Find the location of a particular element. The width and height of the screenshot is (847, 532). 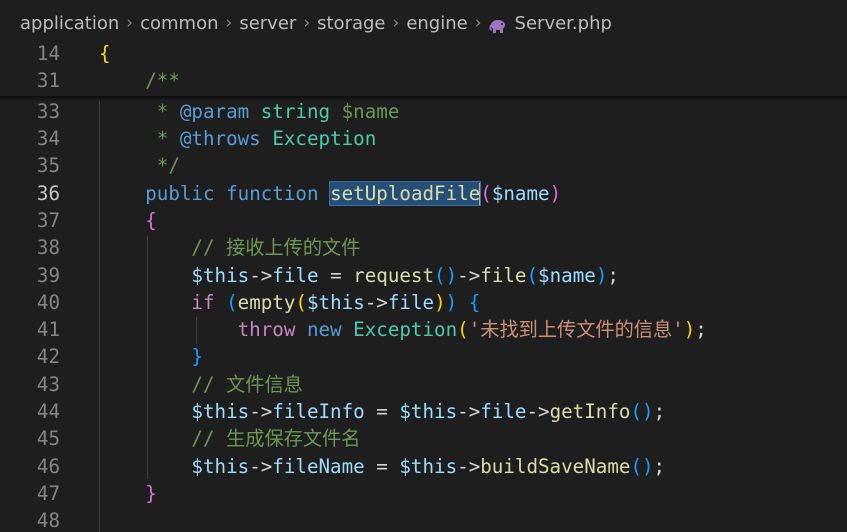

sticky-scroll-shadow is located at coordinates (423, 98).